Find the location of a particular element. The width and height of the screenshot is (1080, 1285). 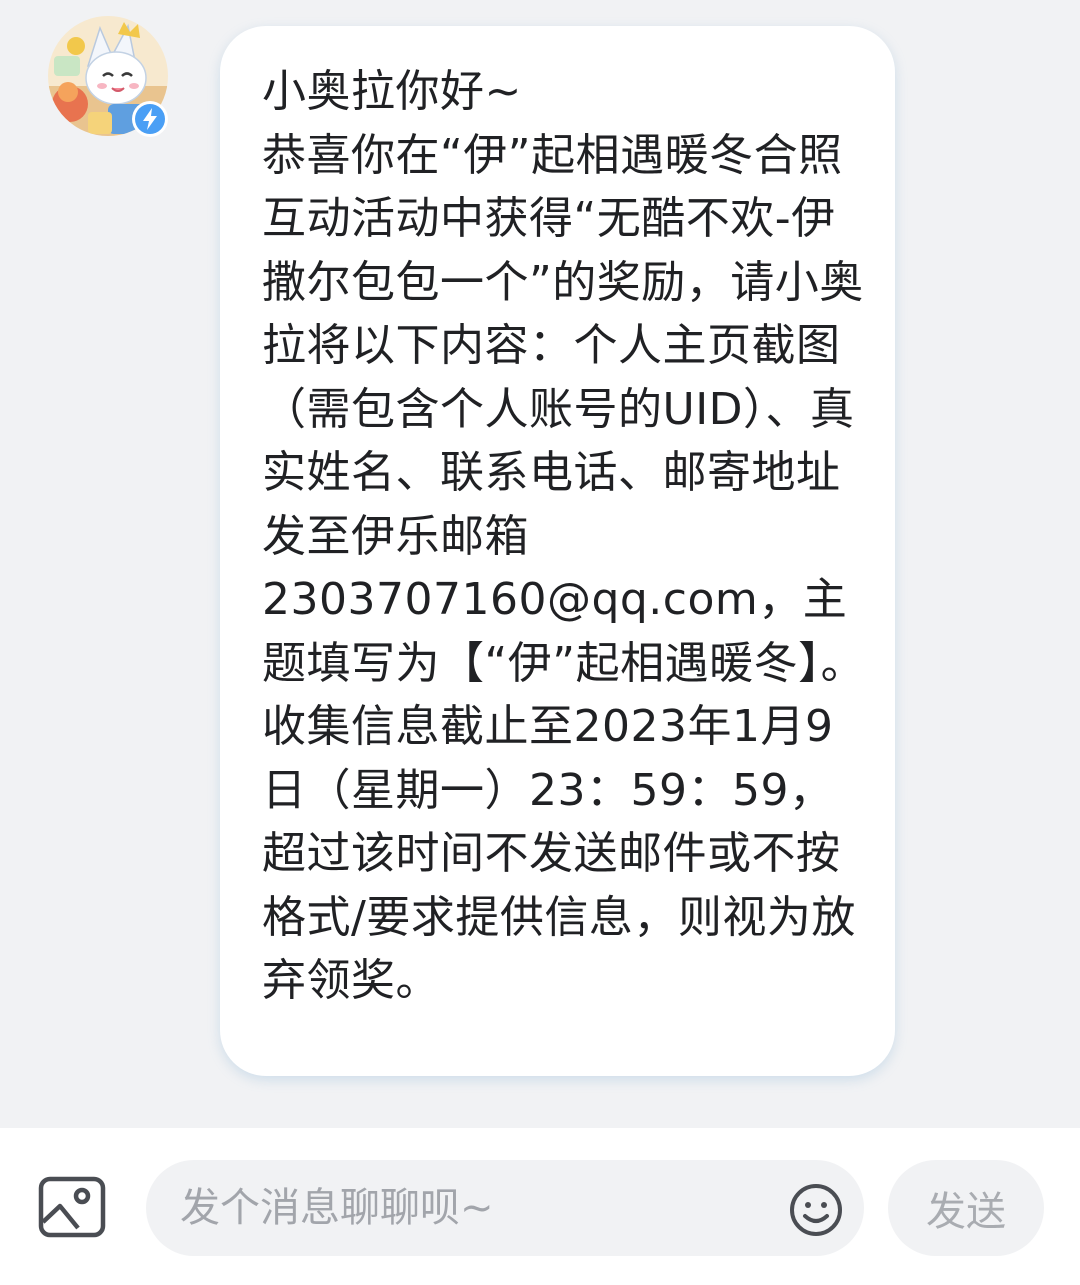

image-icon is located at coordinates (72, 1207).